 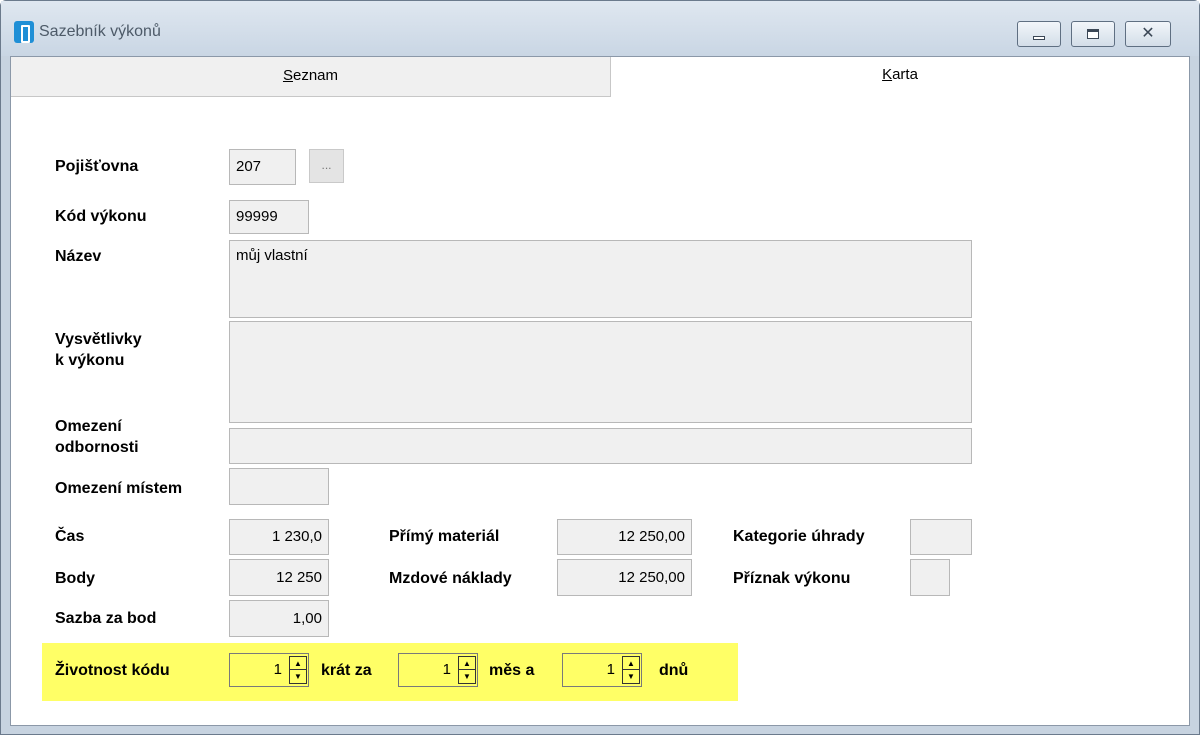 What do you see at coordinates (600, 279) in the screenshot?
I see `nazev-field: můj vlastní` at bounding box center [600, 279].